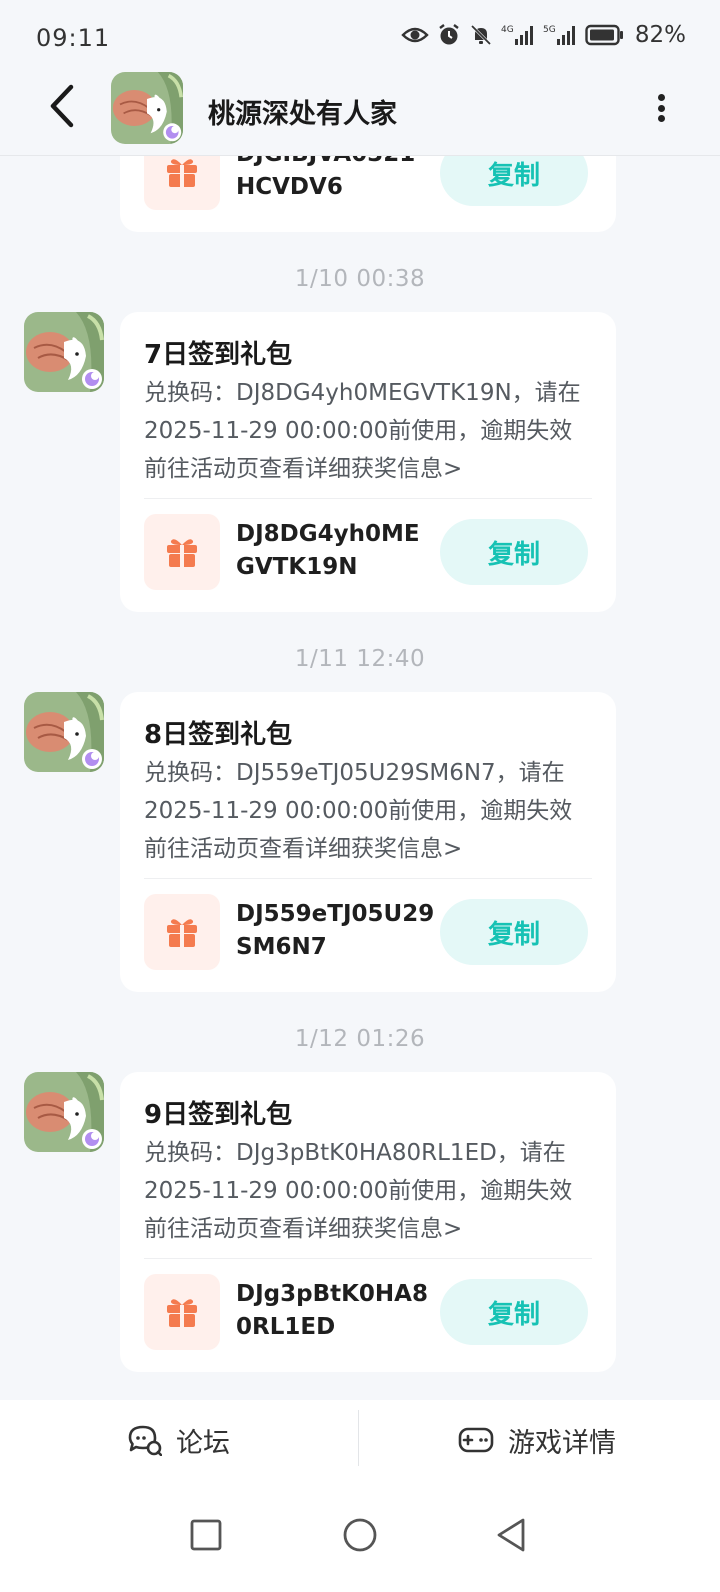 Image resolution: width=720 pixels, height=1592 pixels. I want to click on system-nav-bar, so click(360, 1536).